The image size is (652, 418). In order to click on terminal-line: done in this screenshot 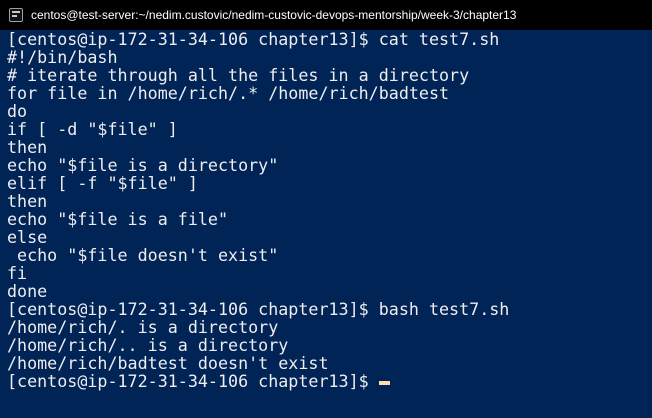, I will do `click(27, 291)`.